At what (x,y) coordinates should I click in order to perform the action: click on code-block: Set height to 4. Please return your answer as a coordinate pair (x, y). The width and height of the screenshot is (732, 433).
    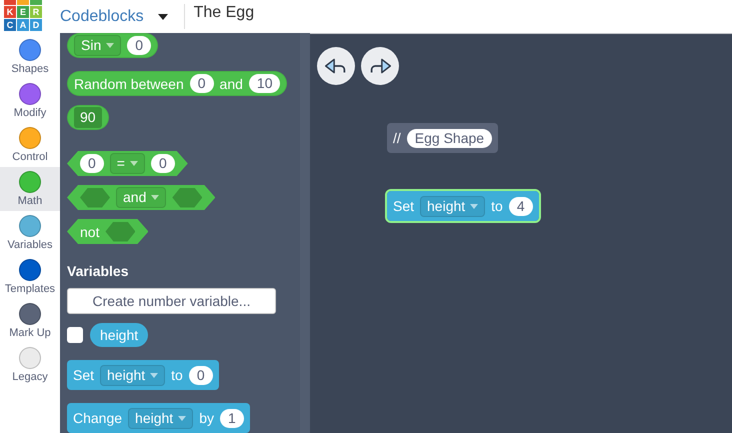
    Looking at the image, I should click on (463, 206).